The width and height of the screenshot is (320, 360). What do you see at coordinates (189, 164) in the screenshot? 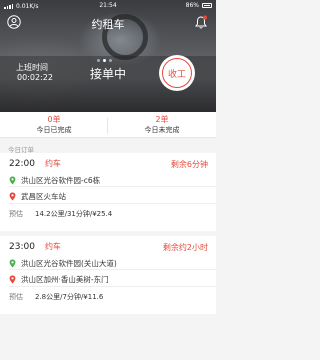
I see `order-remaining: 剩余6分钟` at bounding box center [189, 164].